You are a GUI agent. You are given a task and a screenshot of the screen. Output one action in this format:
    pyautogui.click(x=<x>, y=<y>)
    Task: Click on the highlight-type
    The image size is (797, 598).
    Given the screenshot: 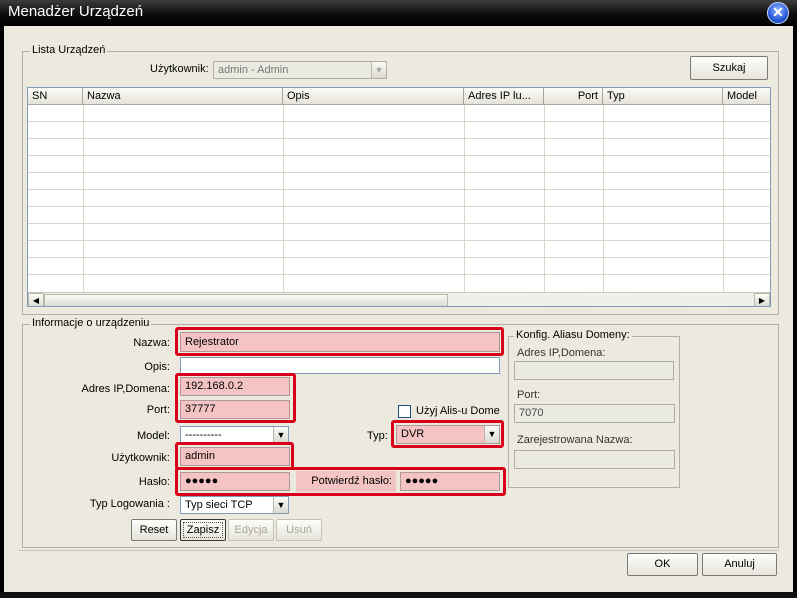 What is the action you would take?
    pyautogui.click(x=447, y=434)
    